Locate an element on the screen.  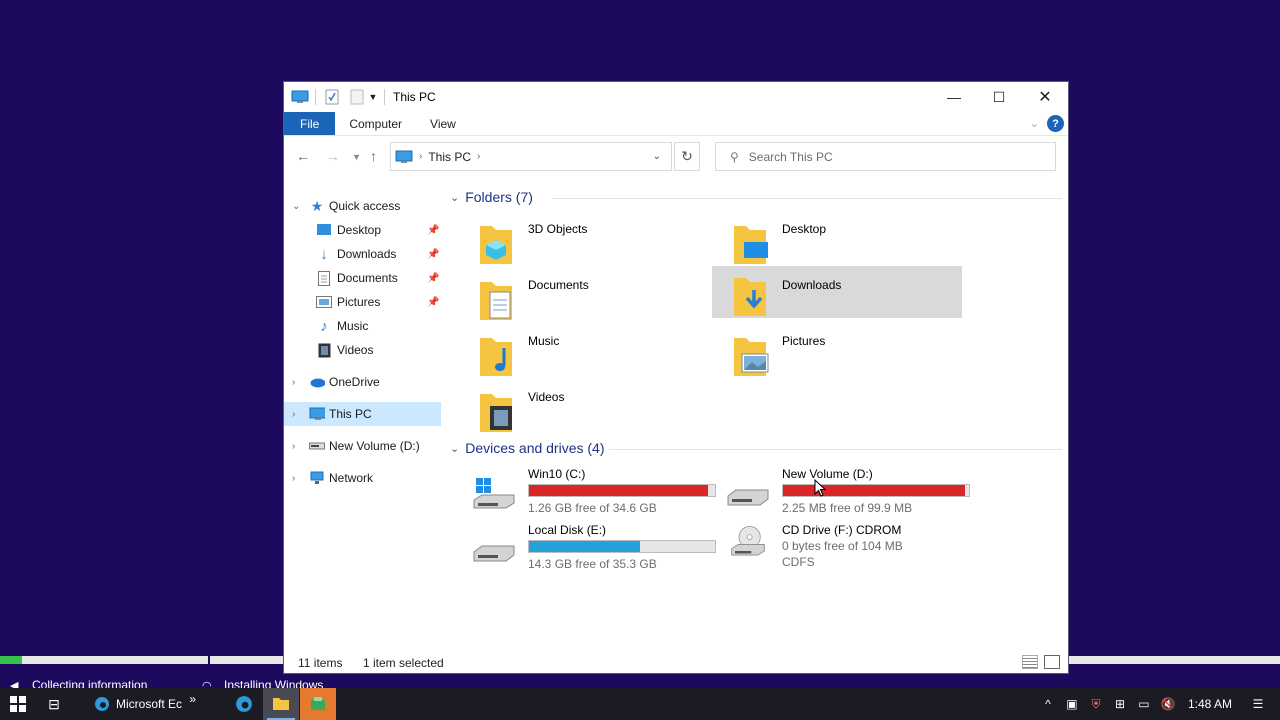
nav-item-pictures: Pictures 📌 is located at coordinates (362, 302).